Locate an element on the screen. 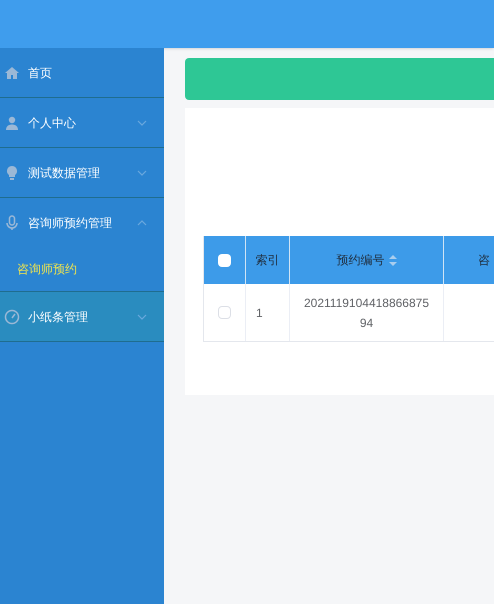 This screenshot has height=604, width=494. sidebar-item: 首页 is located at coordinates (82, 72).